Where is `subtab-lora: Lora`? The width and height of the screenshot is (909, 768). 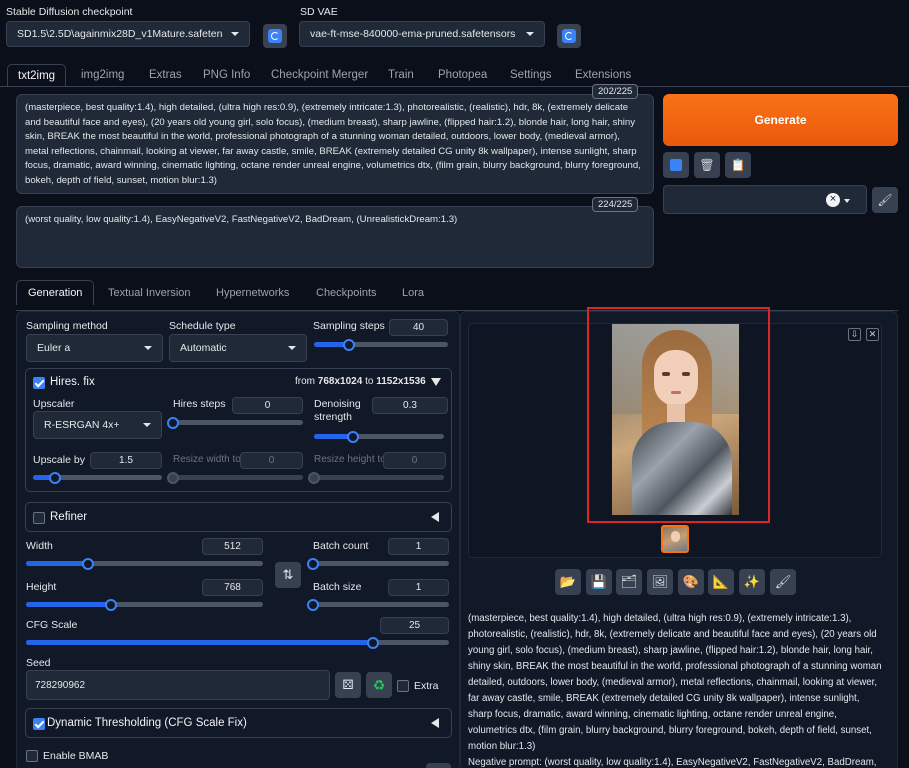
subtab-lora: Lora is located at coordinates (413, 293).